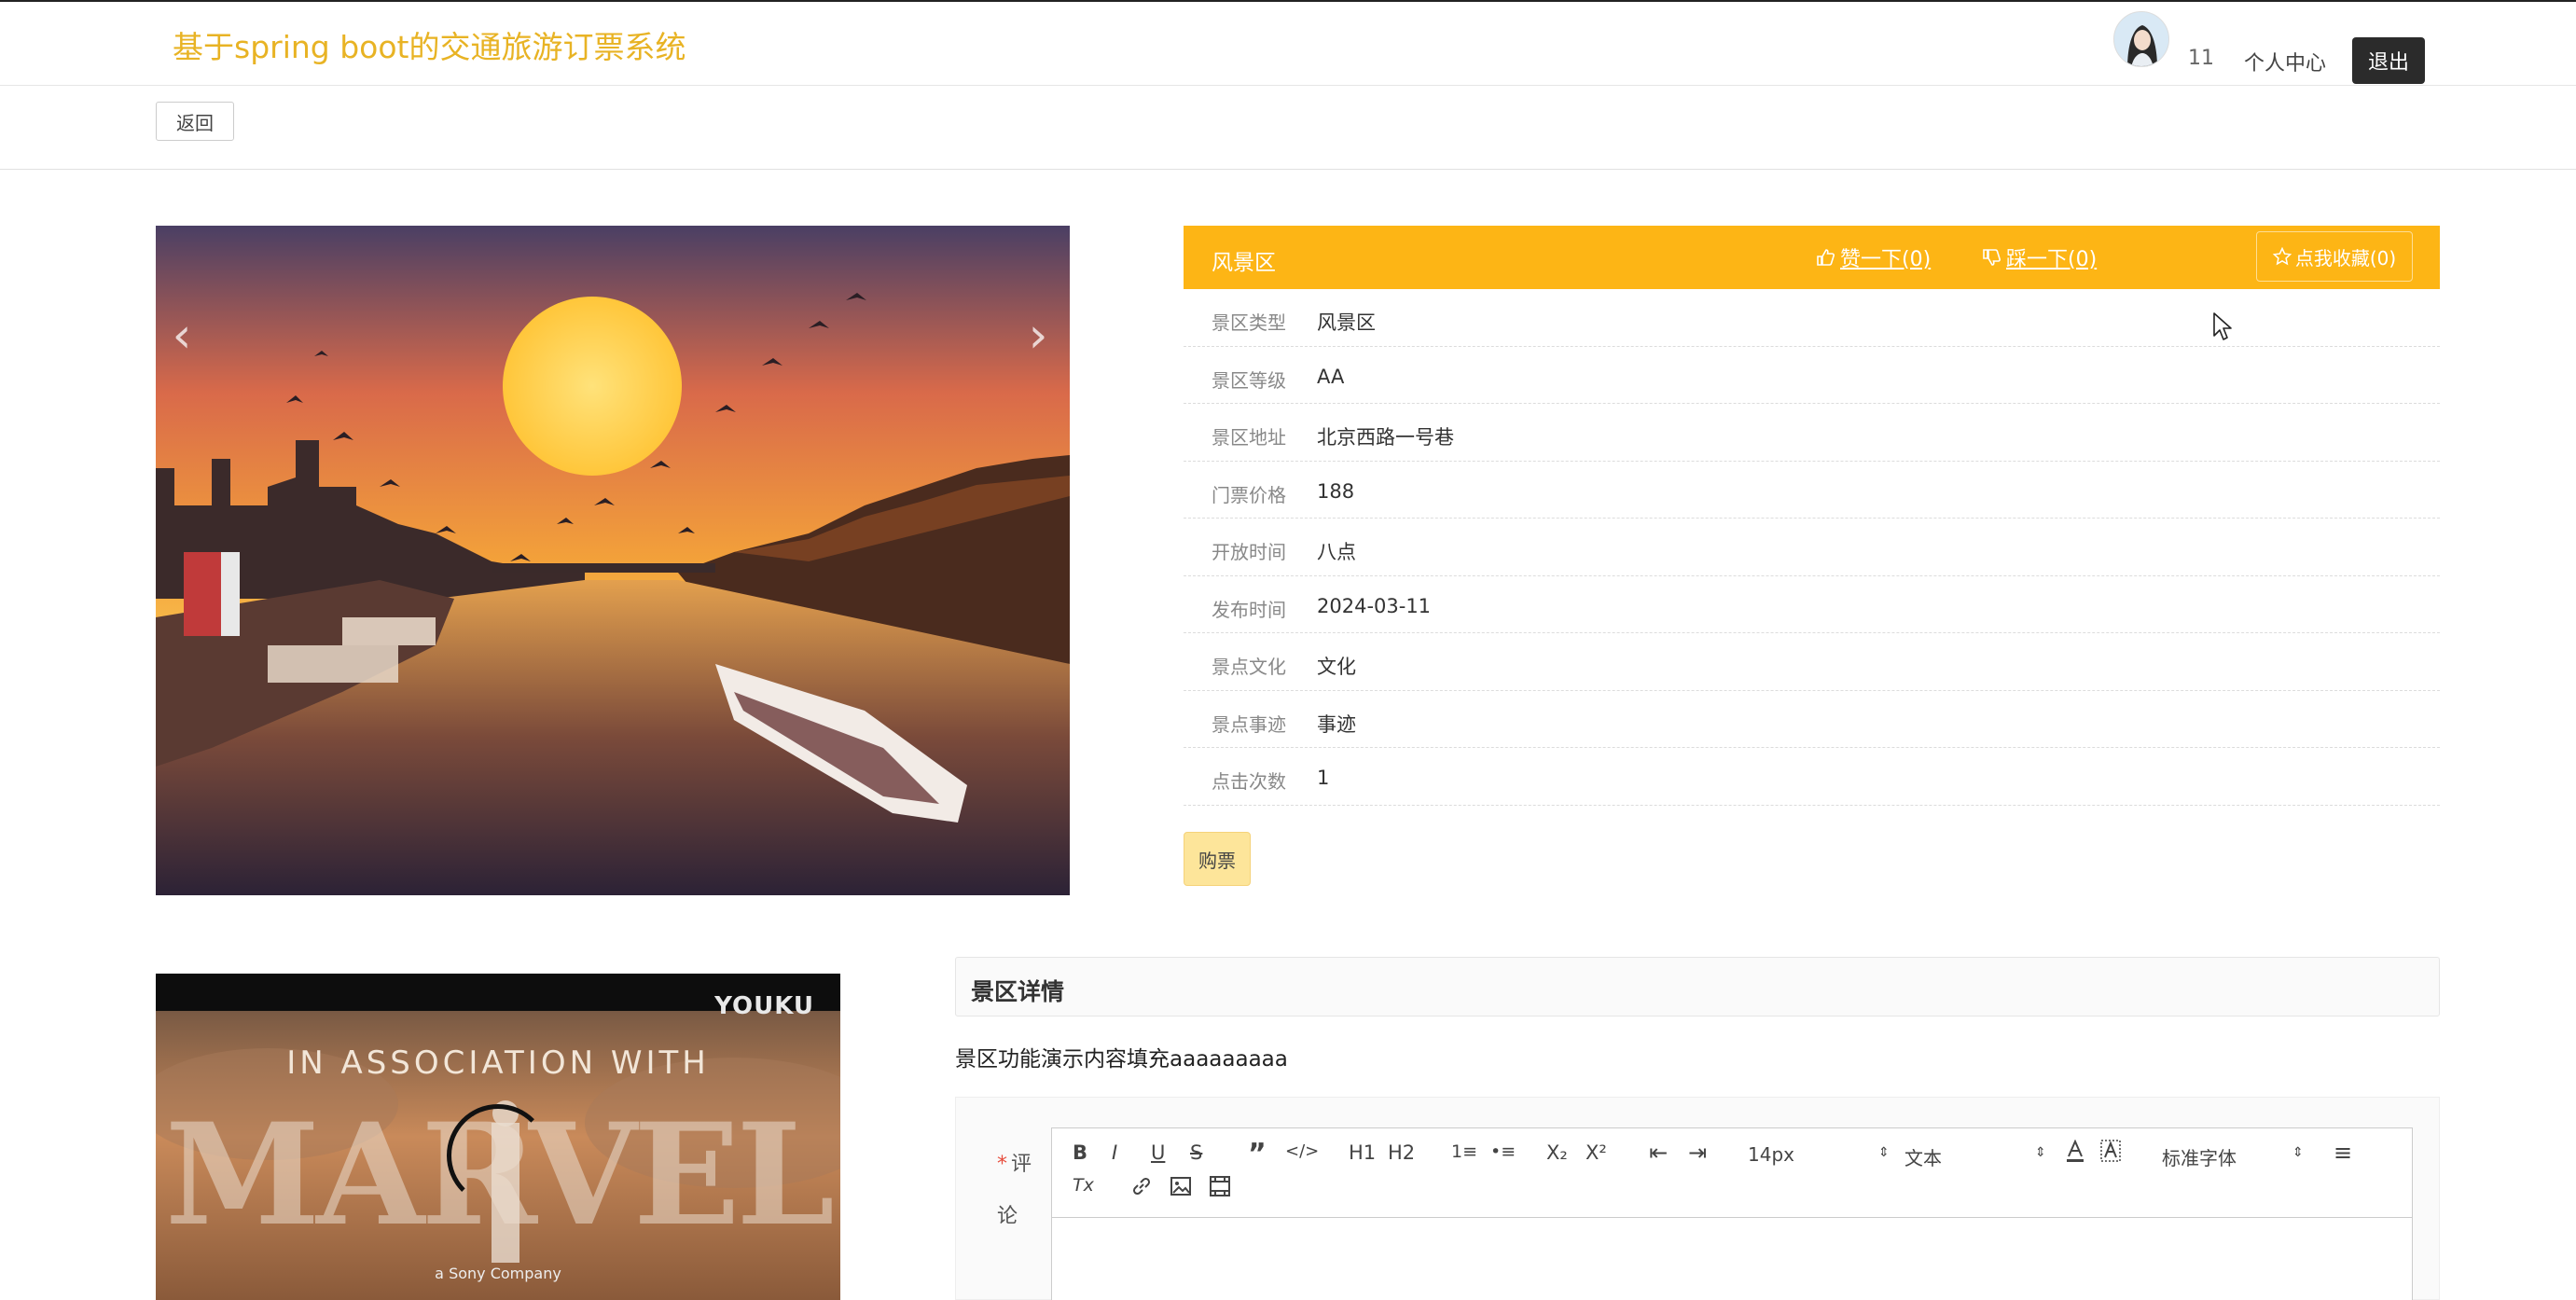  What do you see at coordinates (1249, 495) in the screenshot?
I see `info-label: 门票价格` at bounding box center [1249, 495].